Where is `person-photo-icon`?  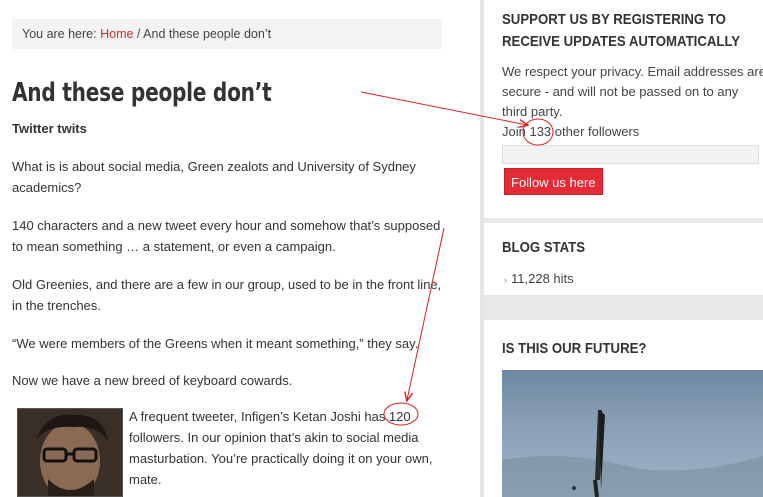
person-photo-icon is located at coordinates (70, 452).